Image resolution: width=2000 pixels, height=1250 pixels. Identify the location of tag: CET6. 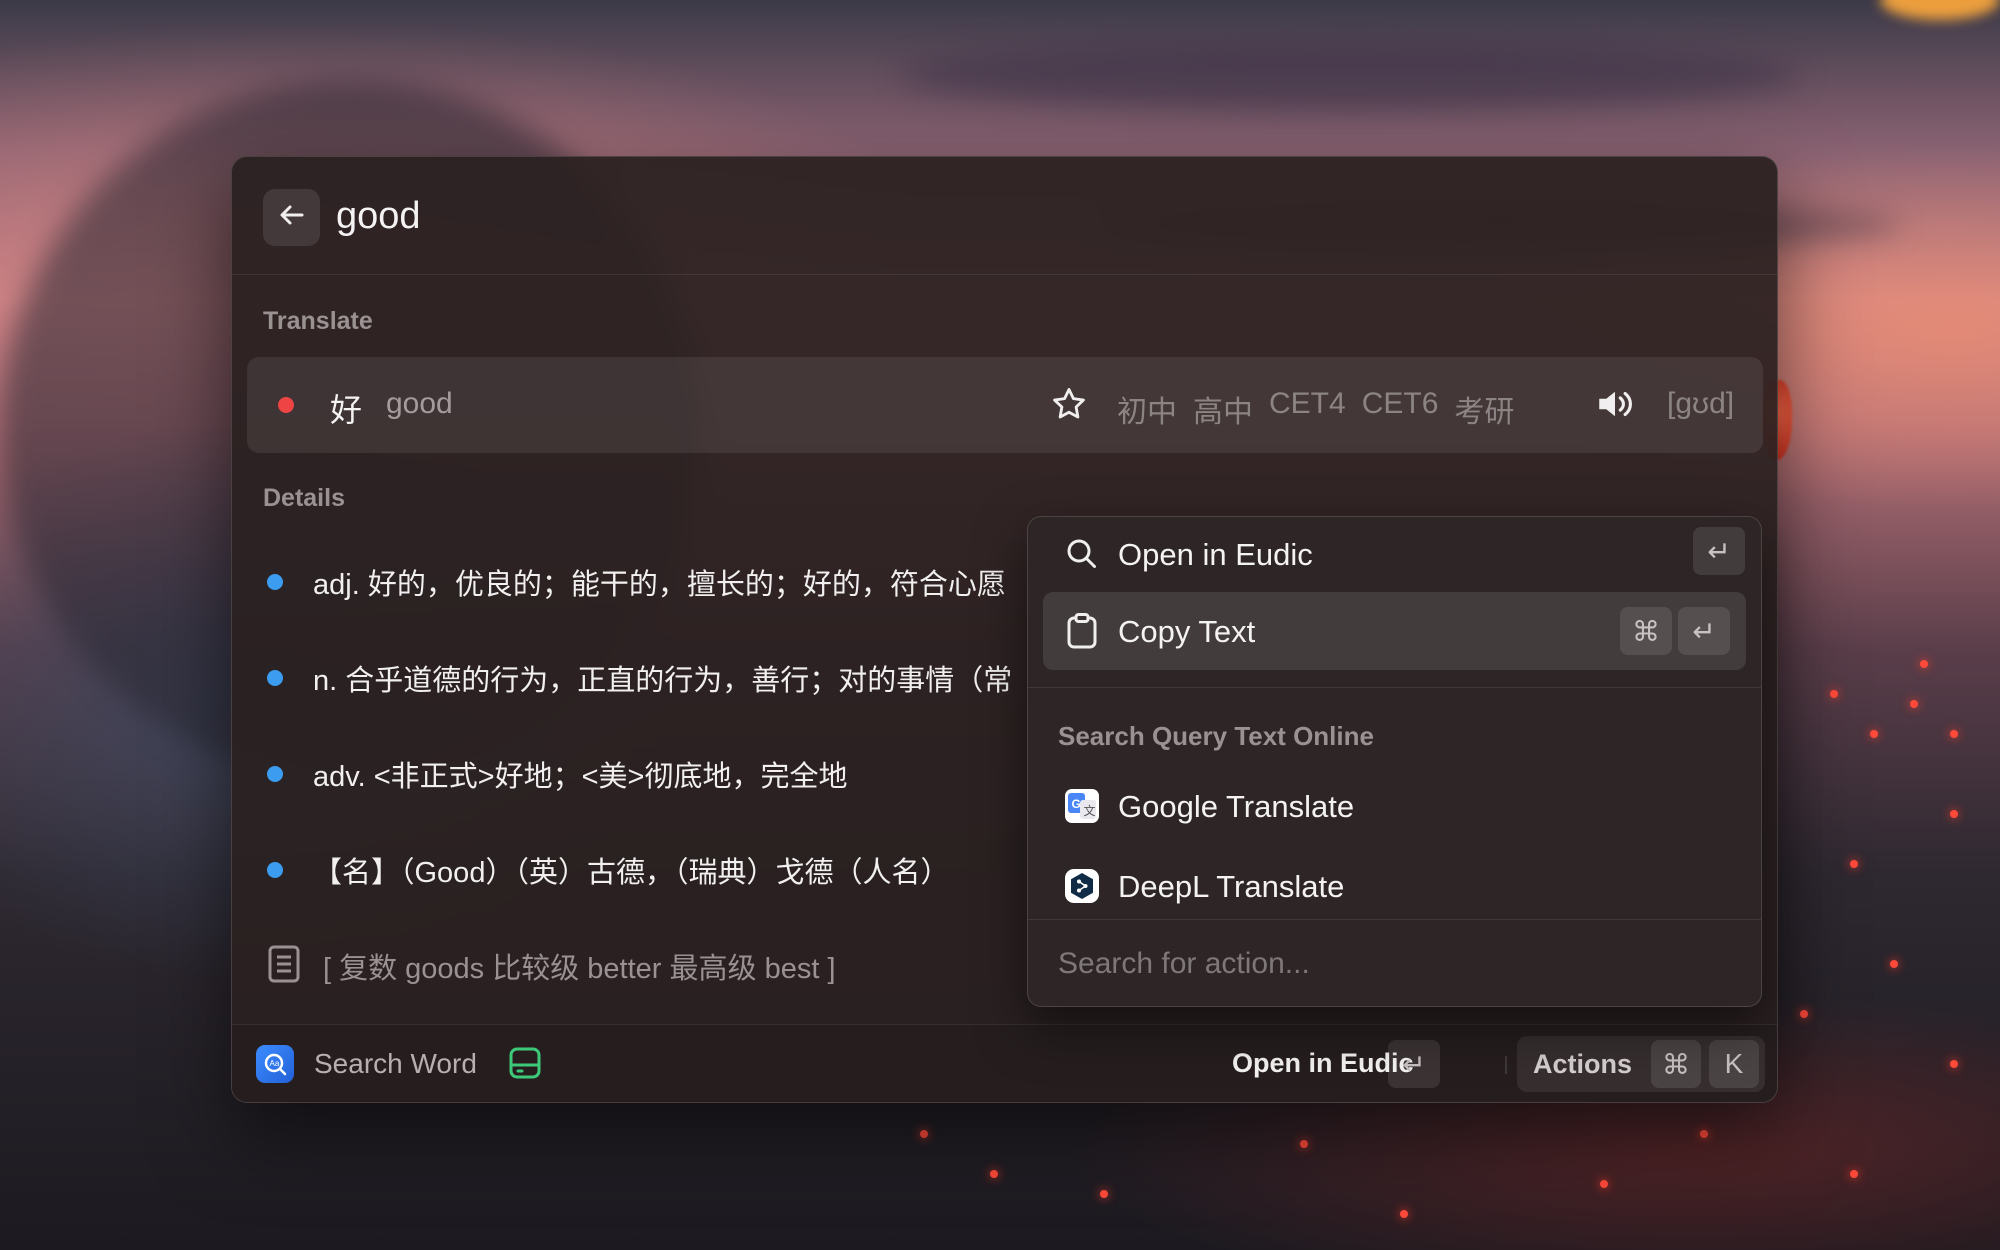
(1400, 403).